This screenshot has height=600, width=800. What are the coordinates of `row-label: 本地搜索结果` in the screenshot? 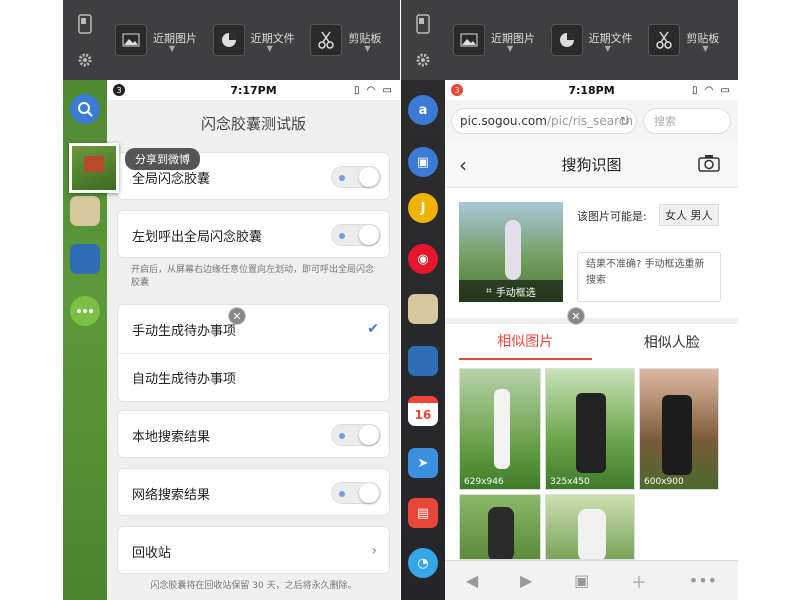 It's located at (171, 437).